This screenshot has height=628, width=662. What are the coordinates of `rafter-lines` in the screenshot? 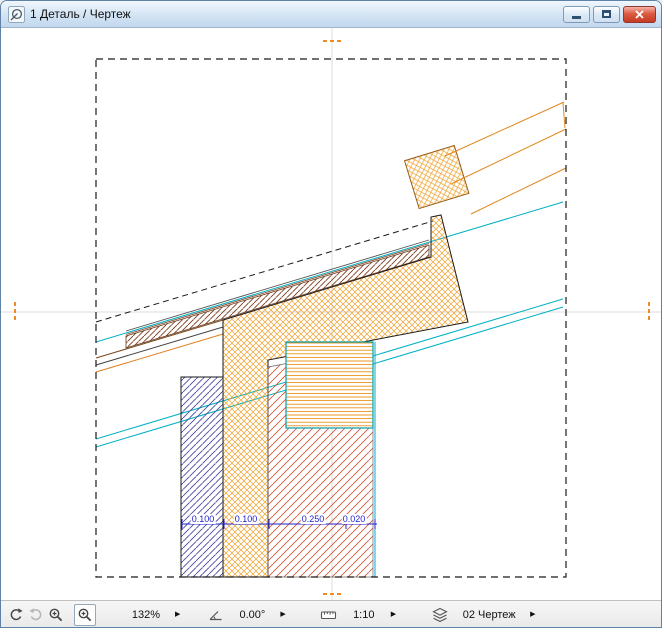 It's located at (505, 158).